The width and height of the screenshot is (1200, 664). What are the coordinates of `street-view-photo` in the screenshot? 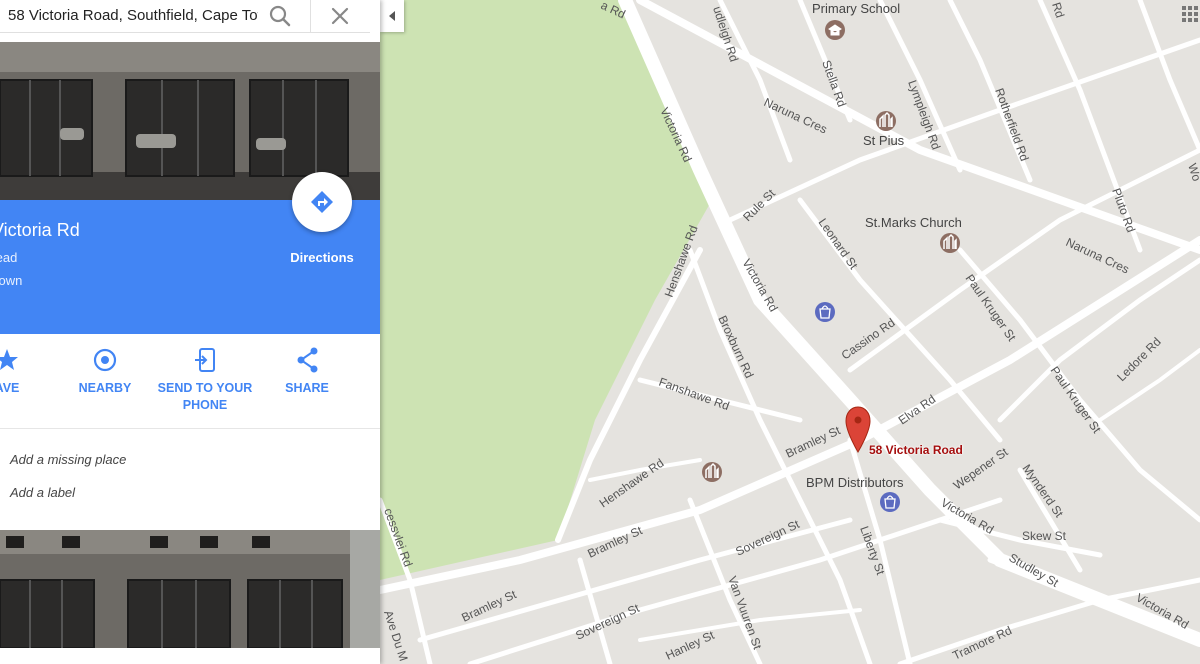 It's located at (190, 589).